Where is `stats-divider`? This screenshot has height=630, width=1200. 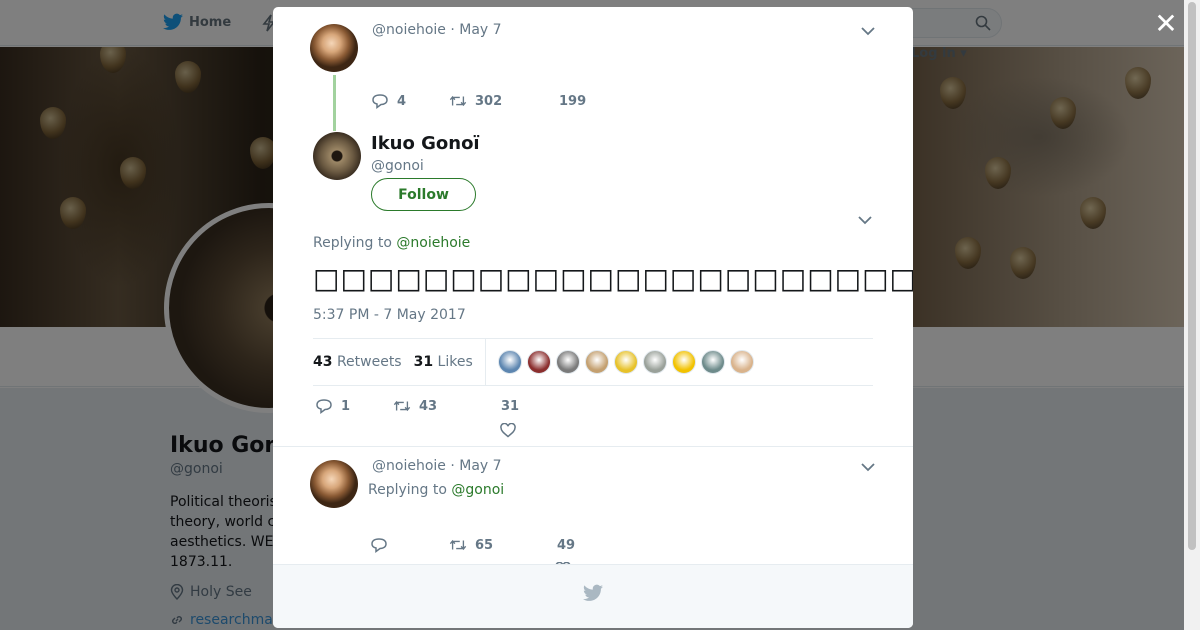
stats-divider is located at coordinates (485, 362).